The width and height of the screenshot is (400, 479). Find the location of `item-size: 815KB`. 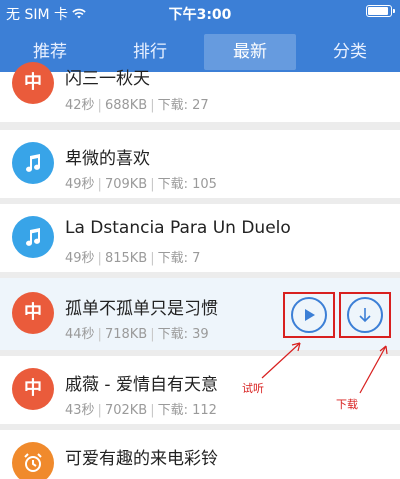

item-size: 815KB is located at coordinates (126, 258).